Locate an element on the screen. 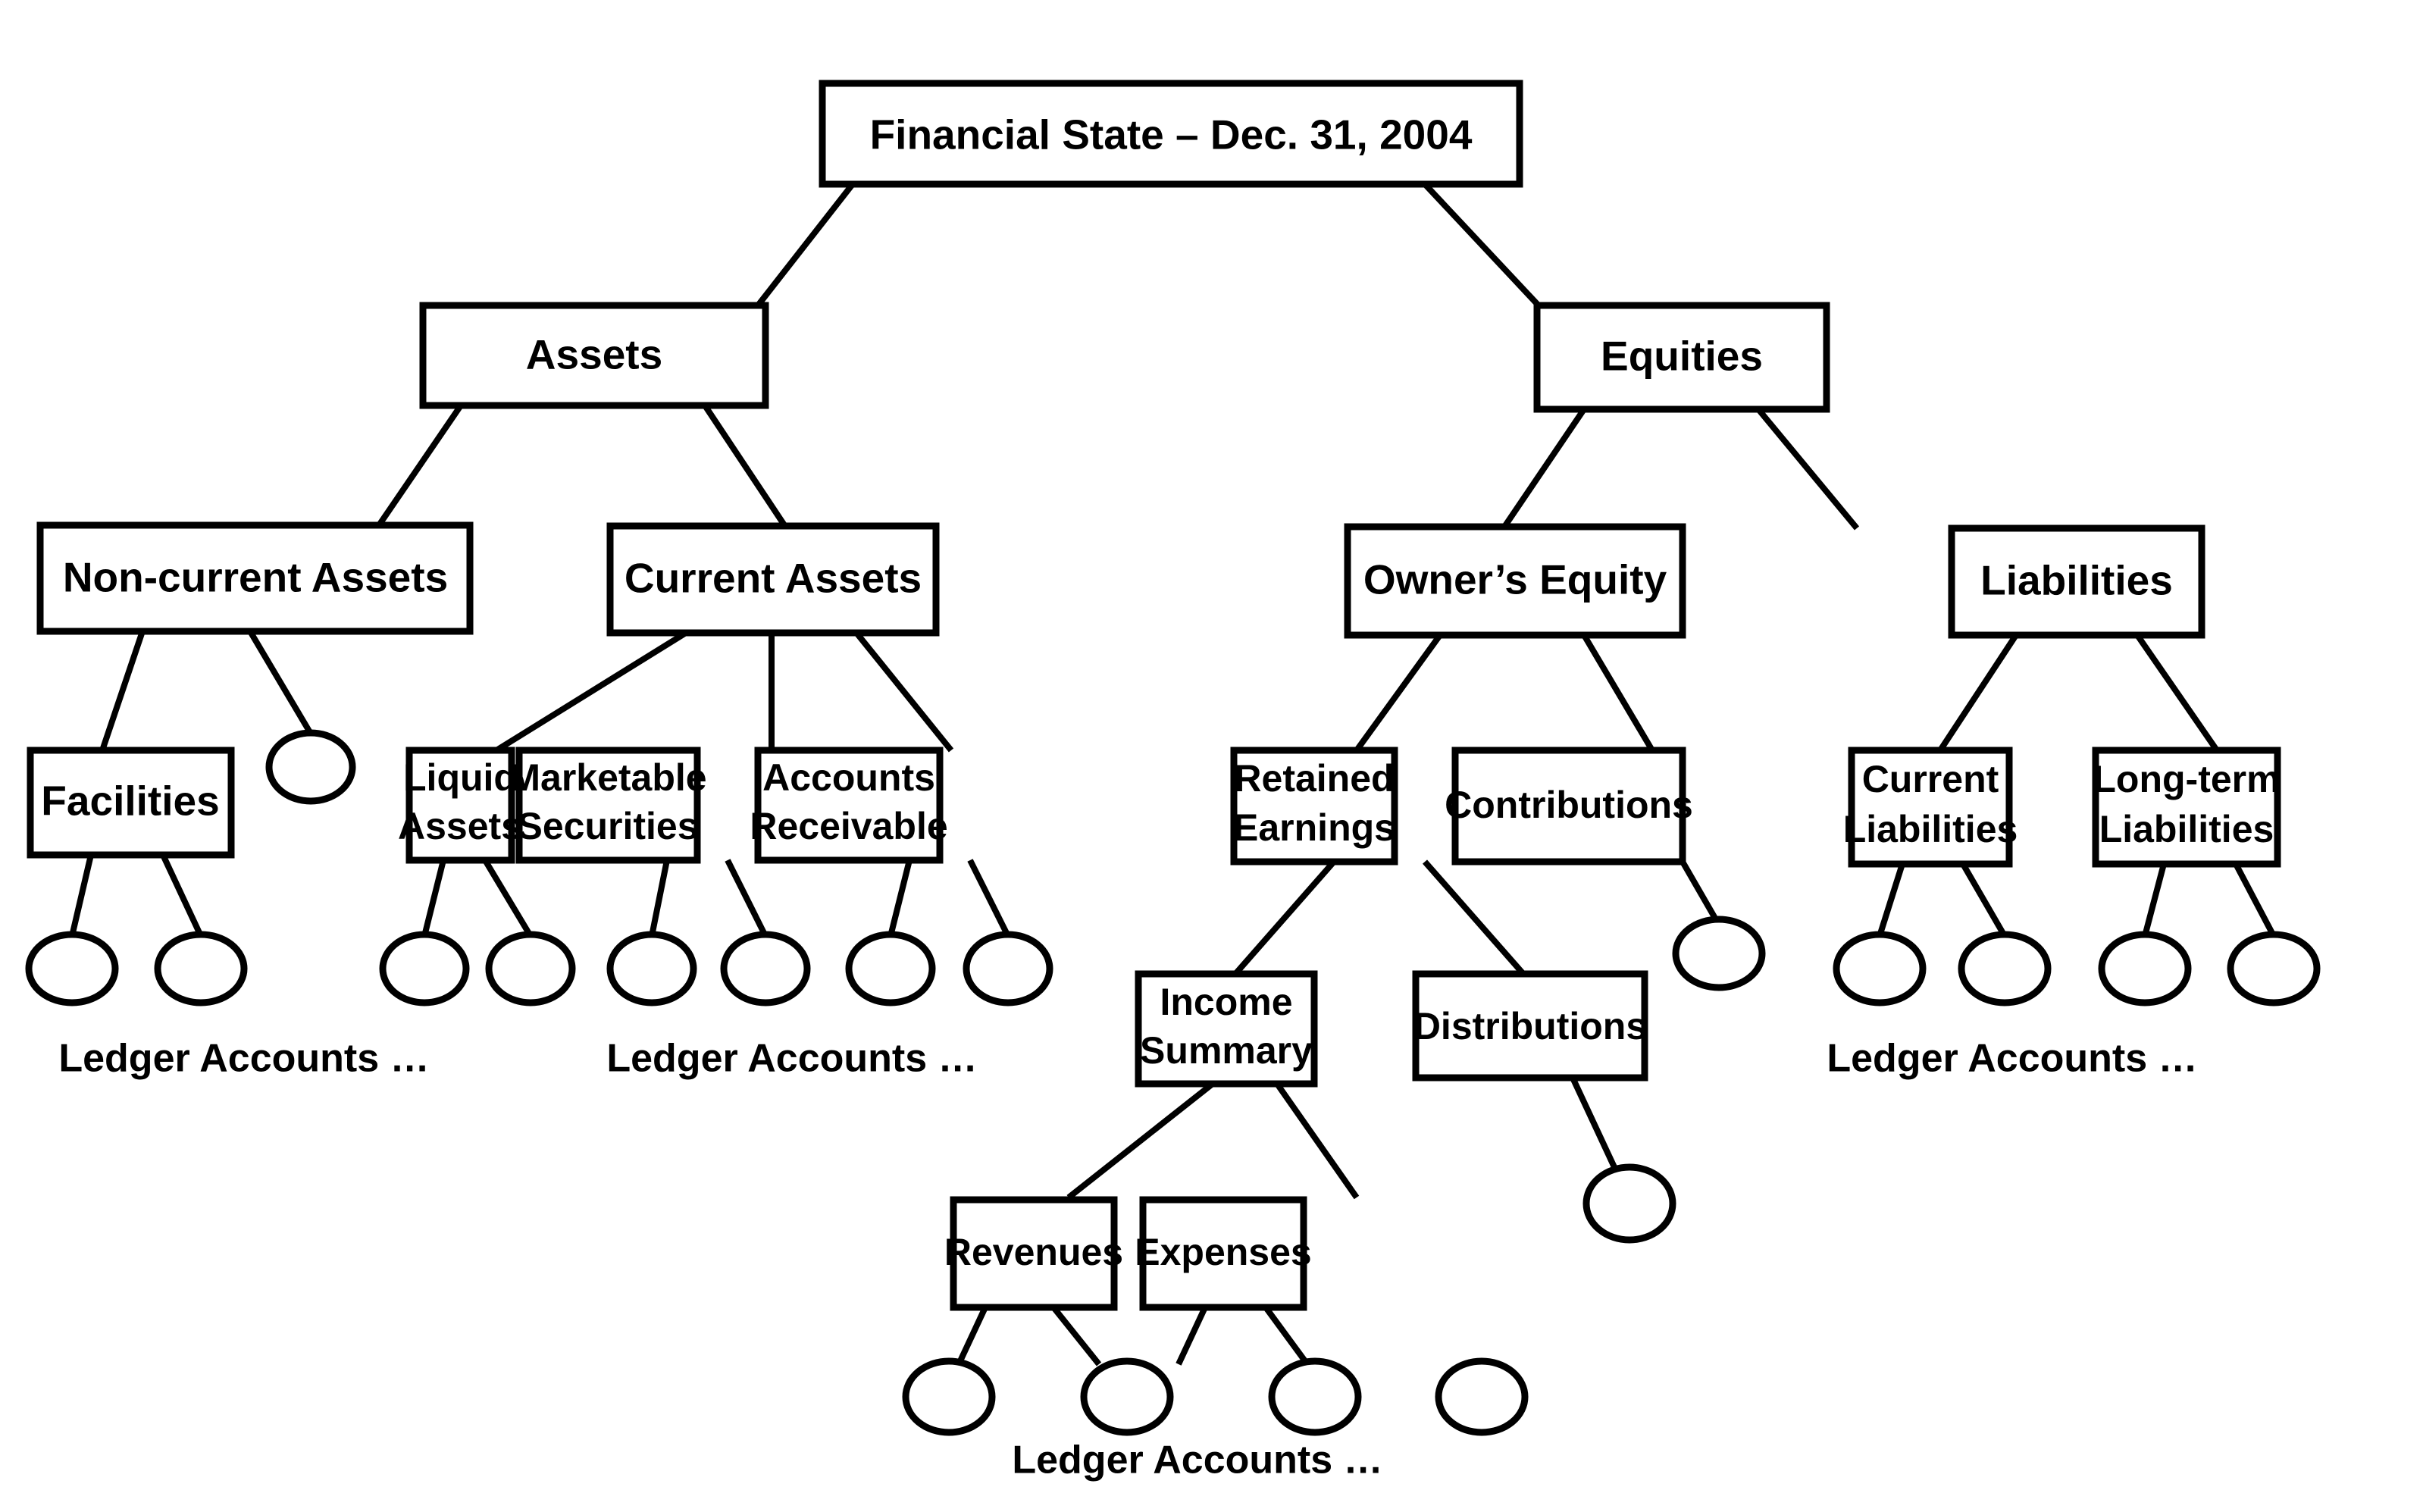 The height and width of the screenshot is (1512, 2423). node-liquid-assets-label-line2: Assets is located at coordinates (460, 826).